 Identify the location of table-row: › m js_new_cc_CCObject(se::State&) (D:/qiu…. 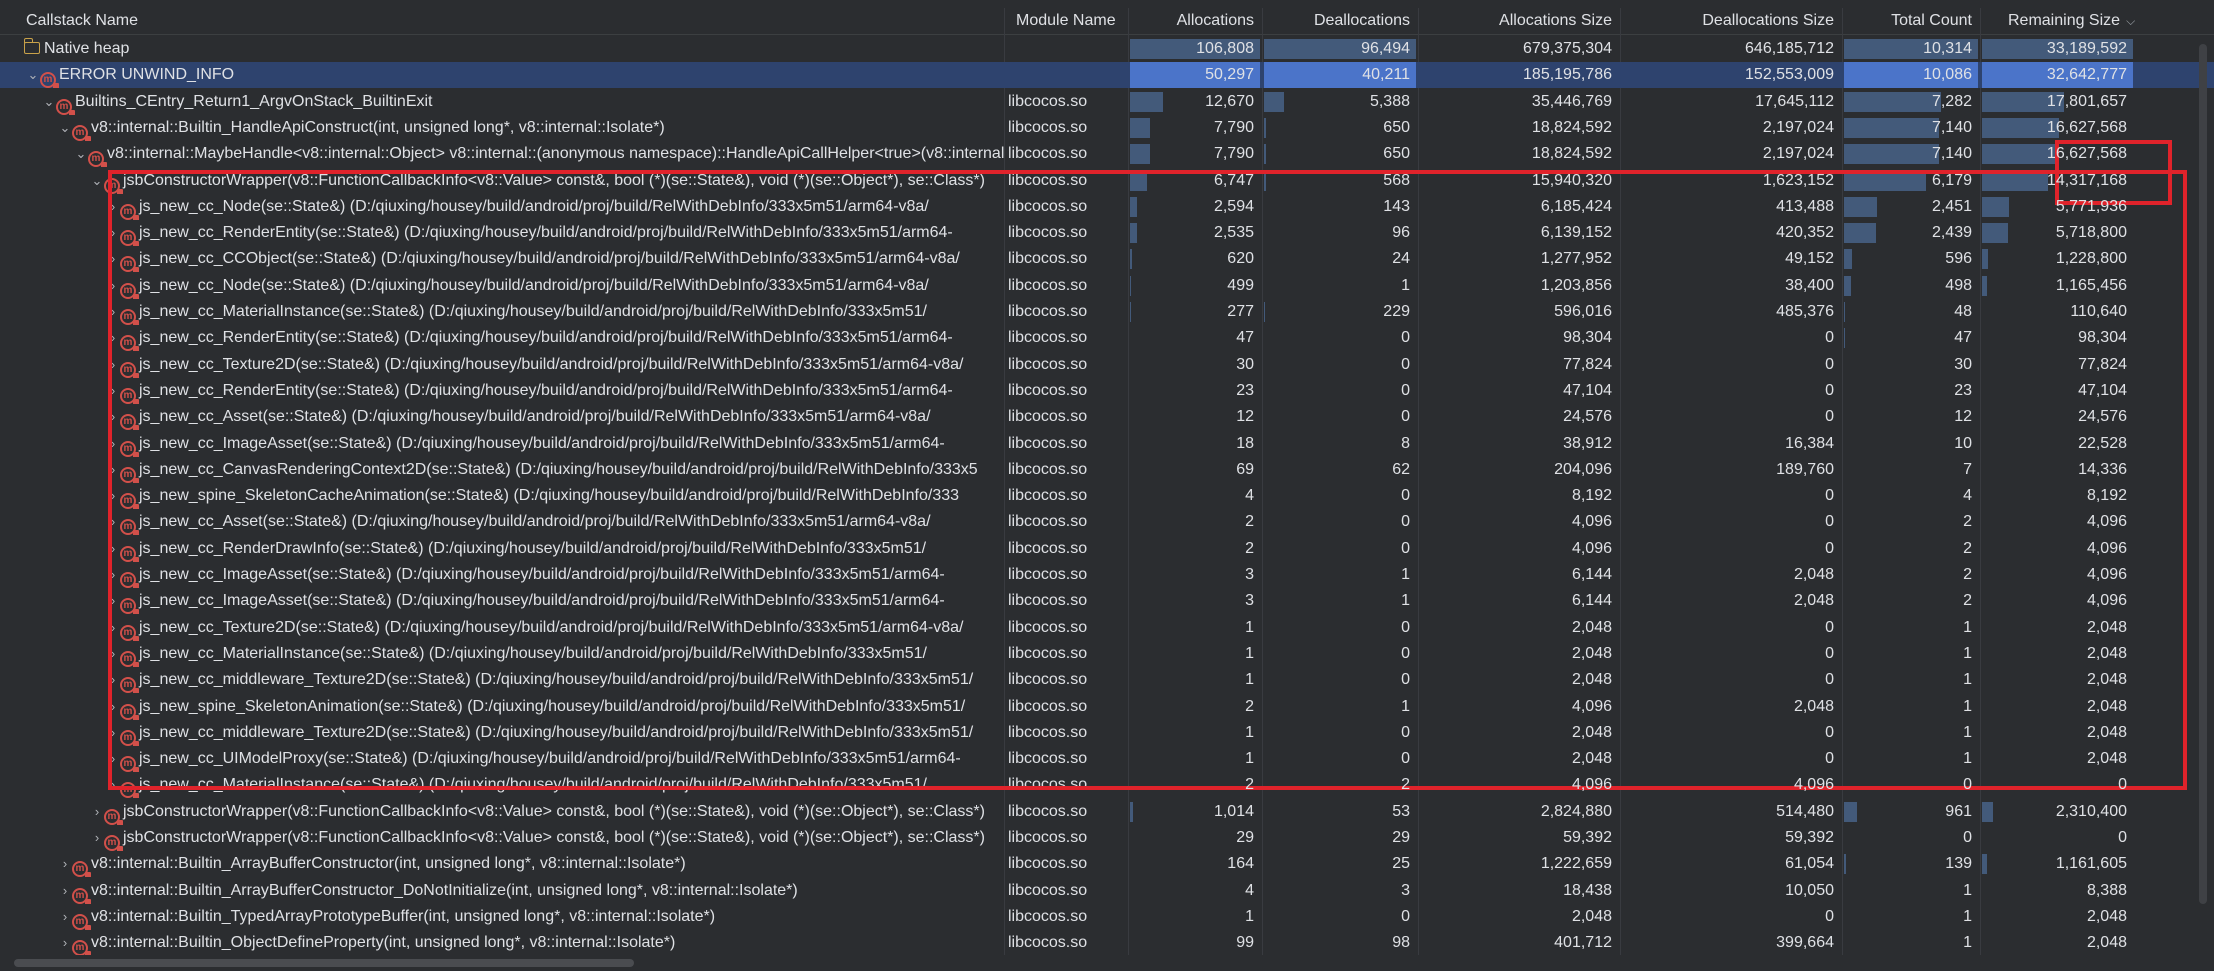
(1107, 259).